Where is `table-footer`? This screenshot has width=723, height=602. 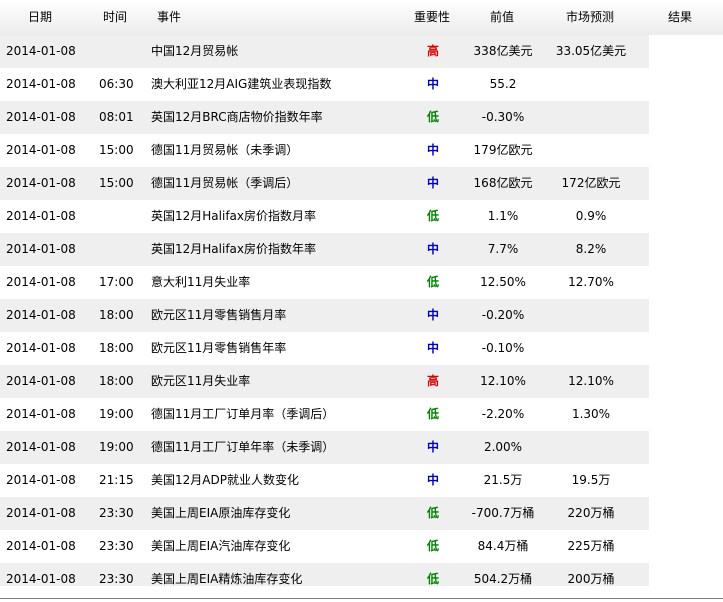 table-footer is located at coordinates (361, 592).